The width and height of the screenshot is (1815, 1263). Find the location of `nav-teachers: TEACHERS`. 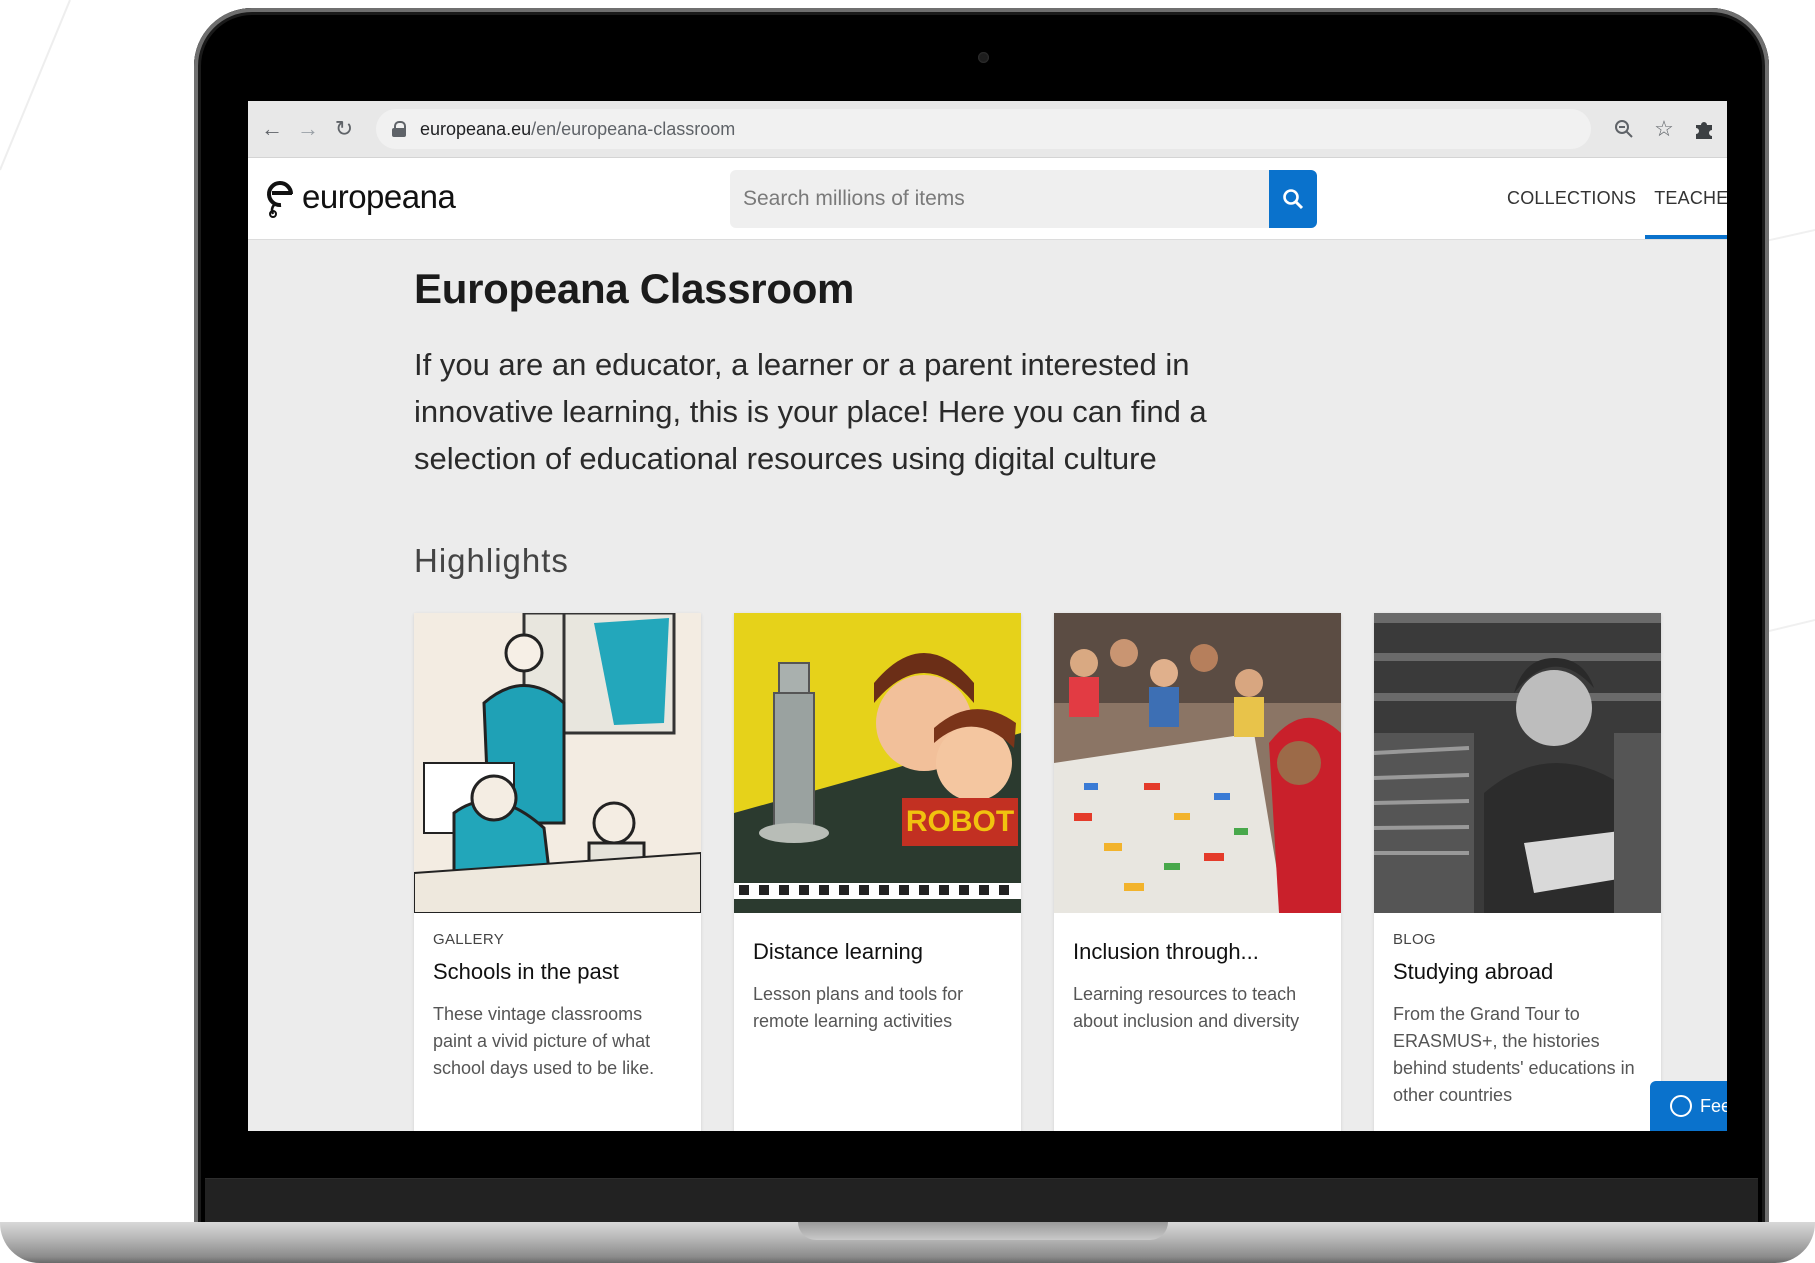

nav-teachers: TEACHERS is located at coordinates (1686, 198).